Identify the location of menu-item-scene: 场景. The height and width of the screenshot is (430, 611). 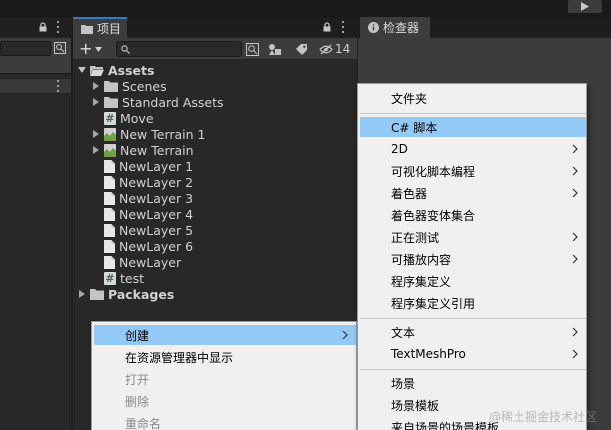
(473, 383).